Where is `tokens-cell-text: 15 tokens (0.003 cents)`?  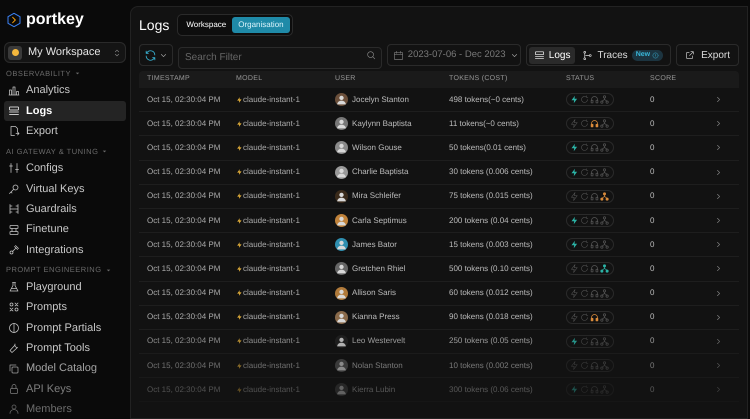
tokens-cell-text: 15 tokens (0.003 cents) is located at coordinates (491, 244).